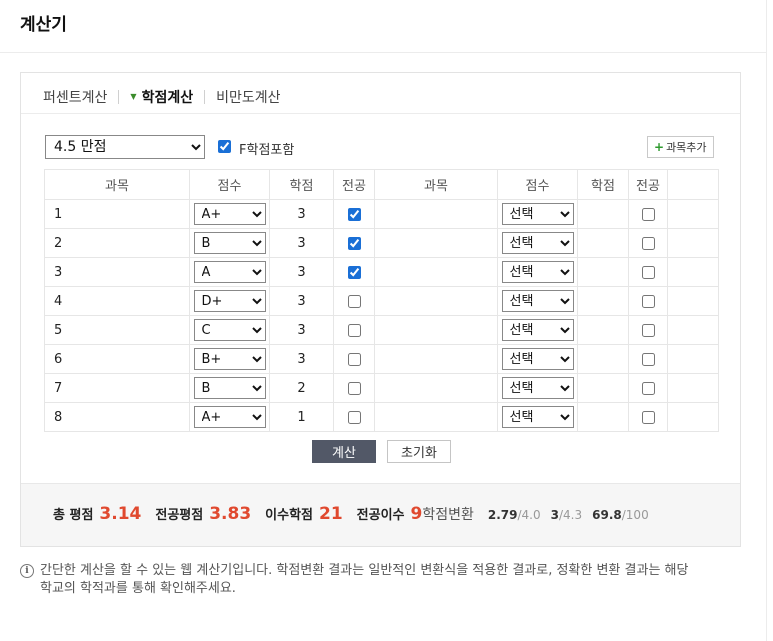 The image size is (773, 641). What do you see at coordinates (125, 147) in the screenshot?
I see `grade-scale-select: 4.5 만점` at bounding box center [125, 147].